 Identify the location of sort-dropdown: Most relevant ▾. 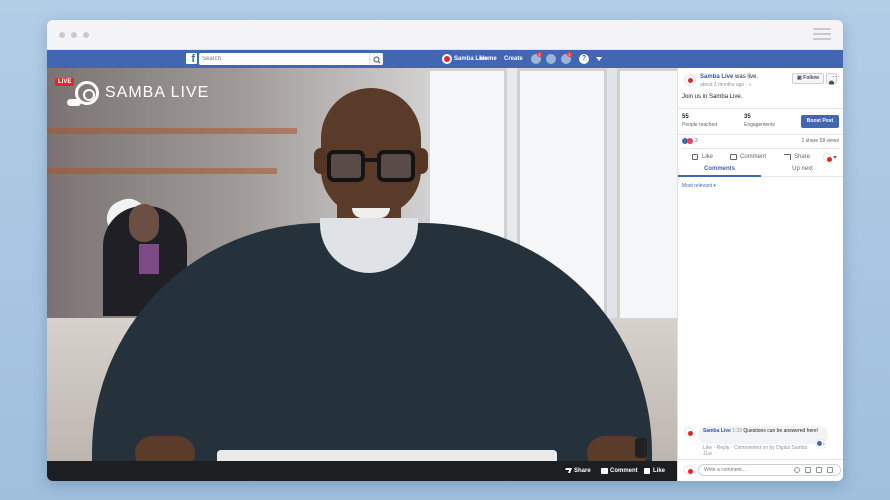
(699, 186).